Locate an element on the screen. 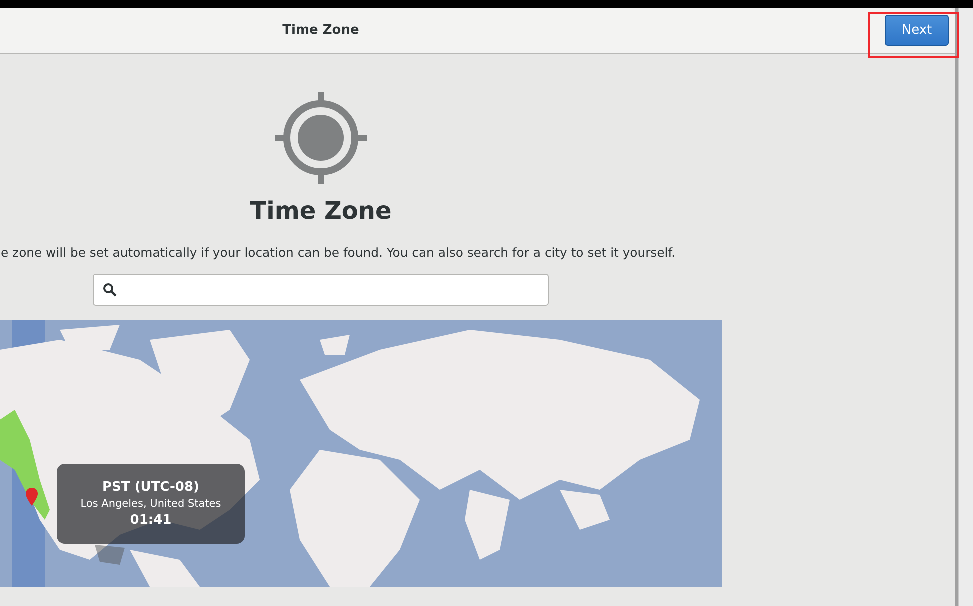 The image size is (973, 606). location-target-icon is located at coordinates (321, 138).